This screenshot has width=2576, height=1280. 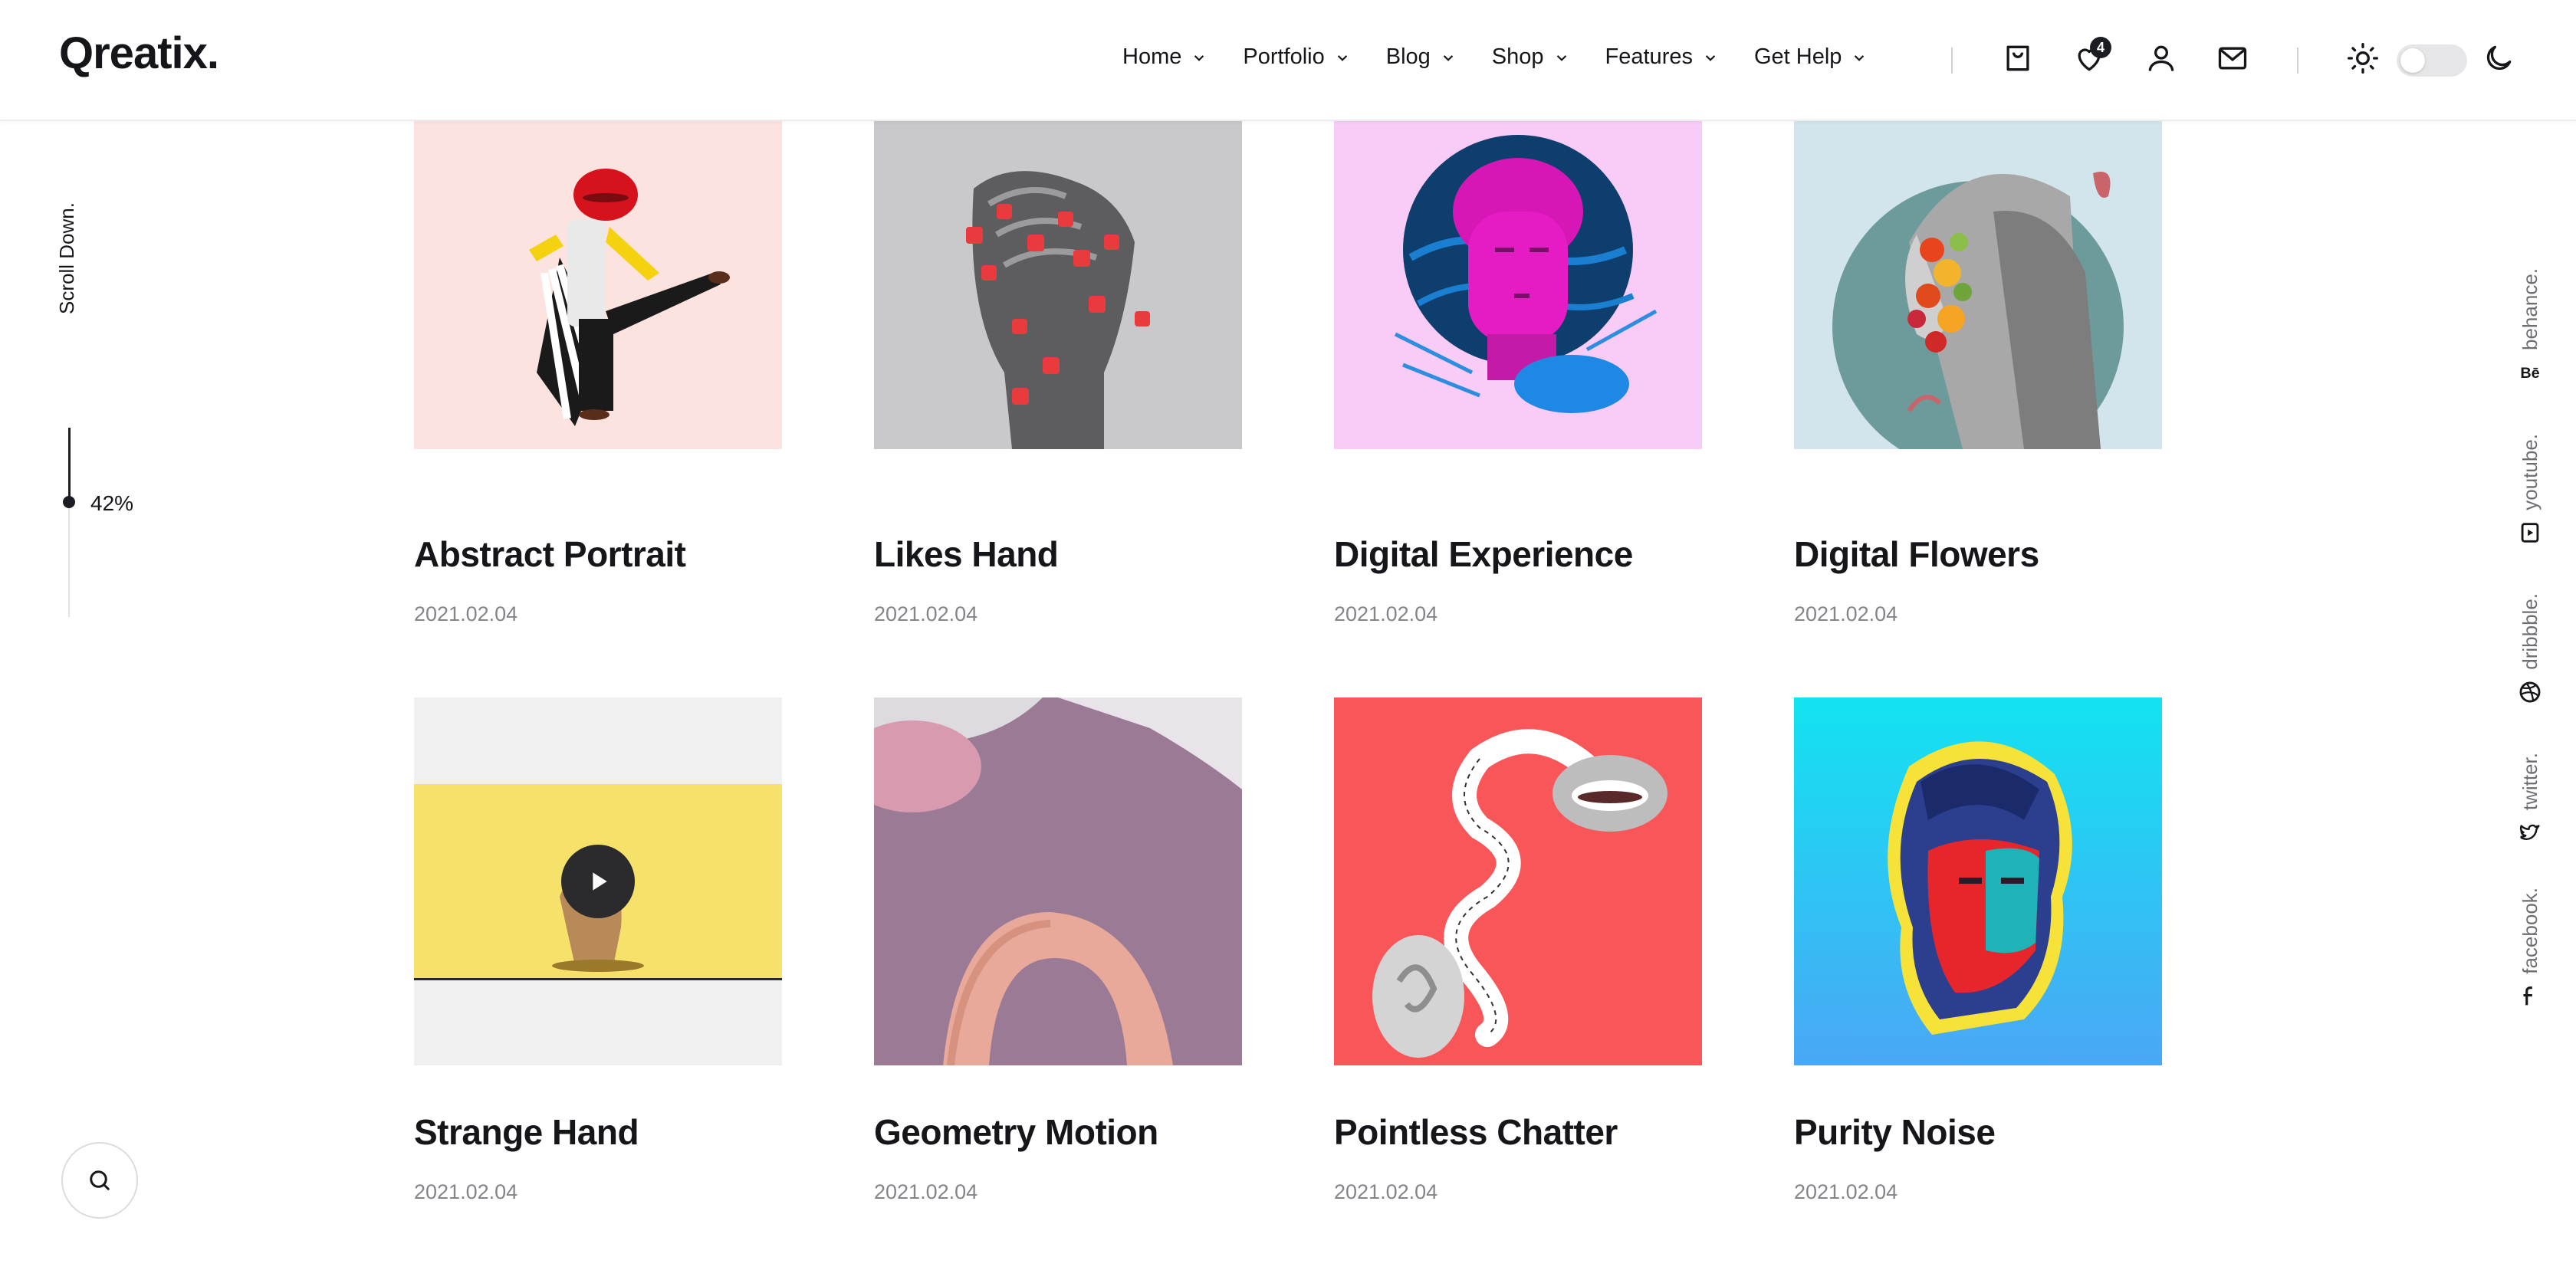 I want to click on play-icon, so click(x=600, y=881).